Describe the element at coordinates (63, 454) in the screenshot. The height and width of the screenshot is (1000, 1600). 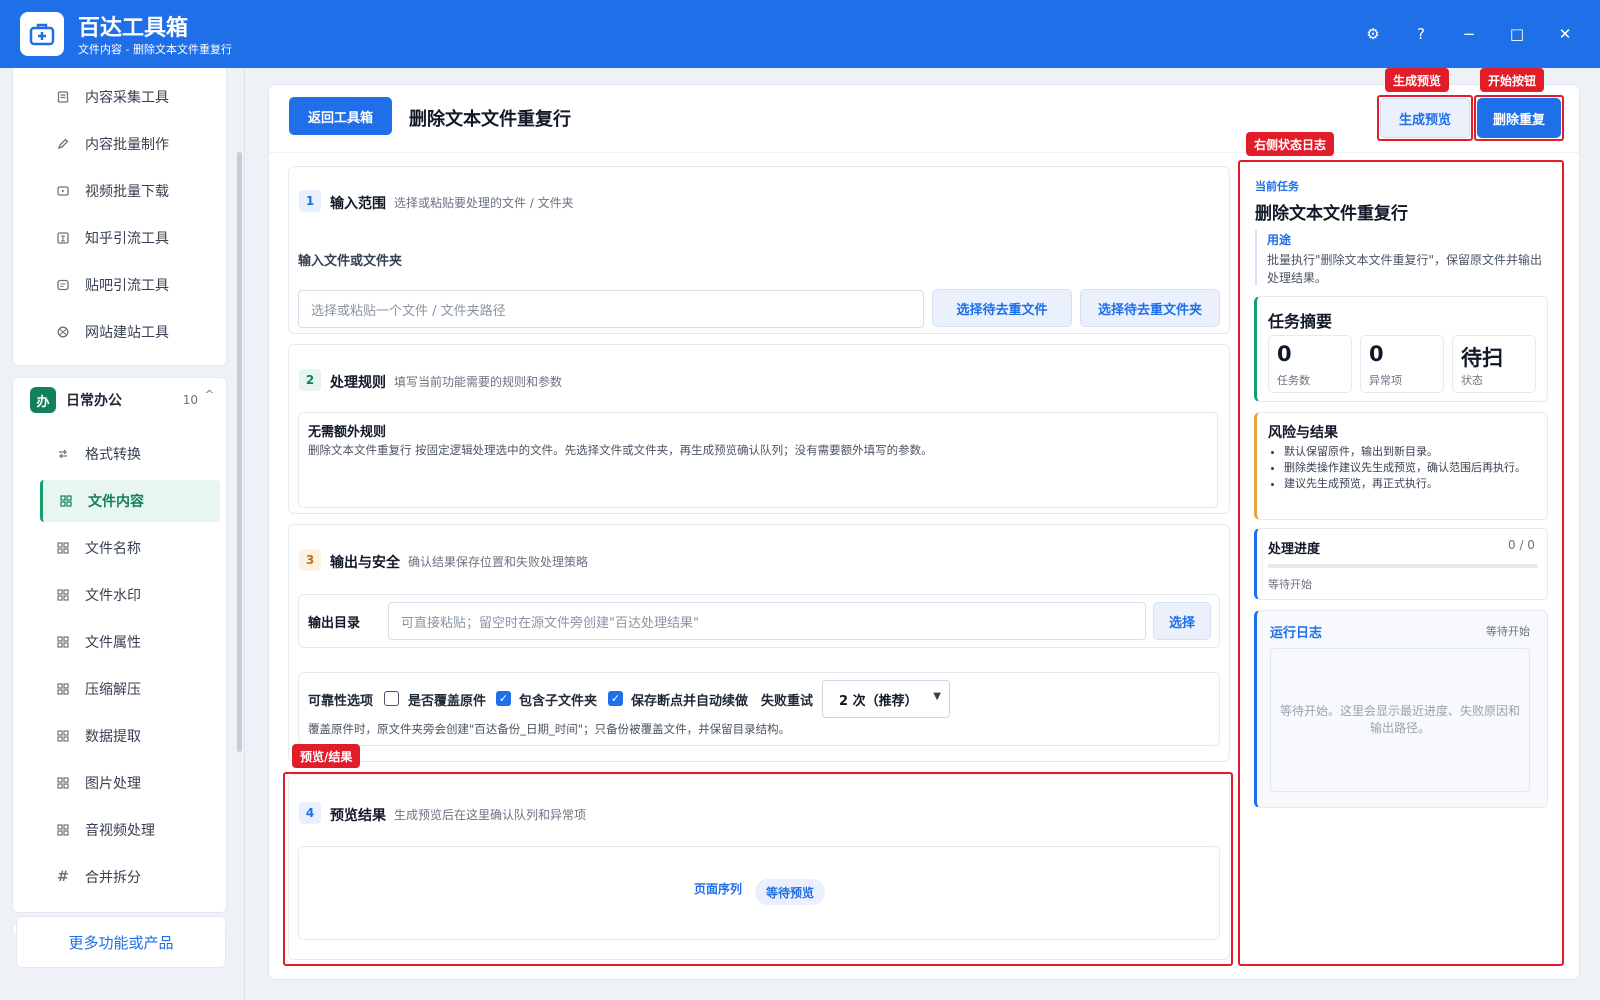
I see `swap-icon` at that location.